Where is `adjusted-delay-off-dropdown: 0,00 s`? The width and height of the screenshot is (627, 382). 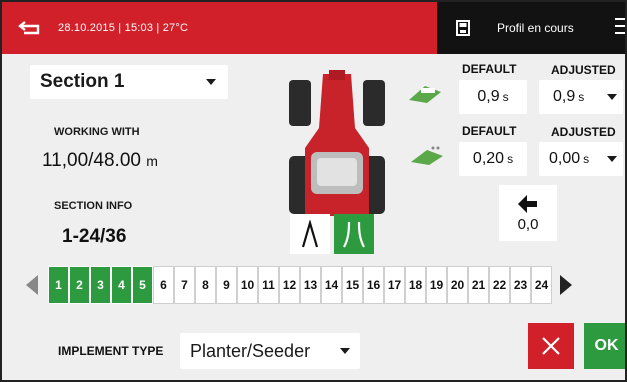
adjusted-delay-off-dropdown: 0,00 s is located at coordinates (581, 159).